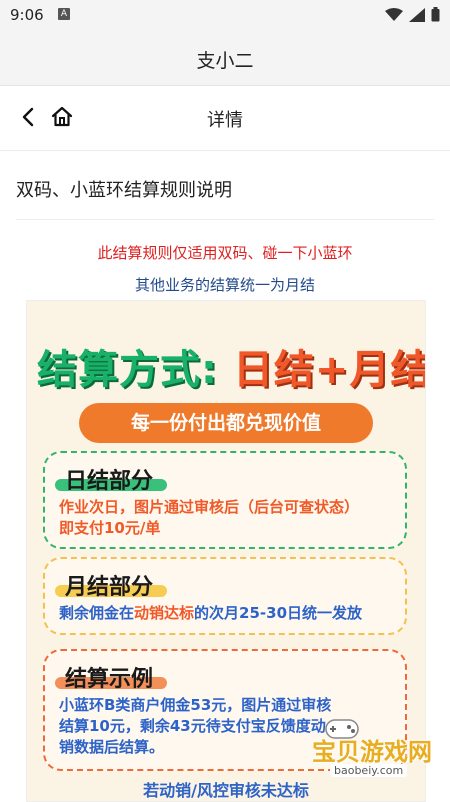  What do you see at coordinates (225, 219) in the screenshot?
I see `divider` at bounding box center [225, 219].